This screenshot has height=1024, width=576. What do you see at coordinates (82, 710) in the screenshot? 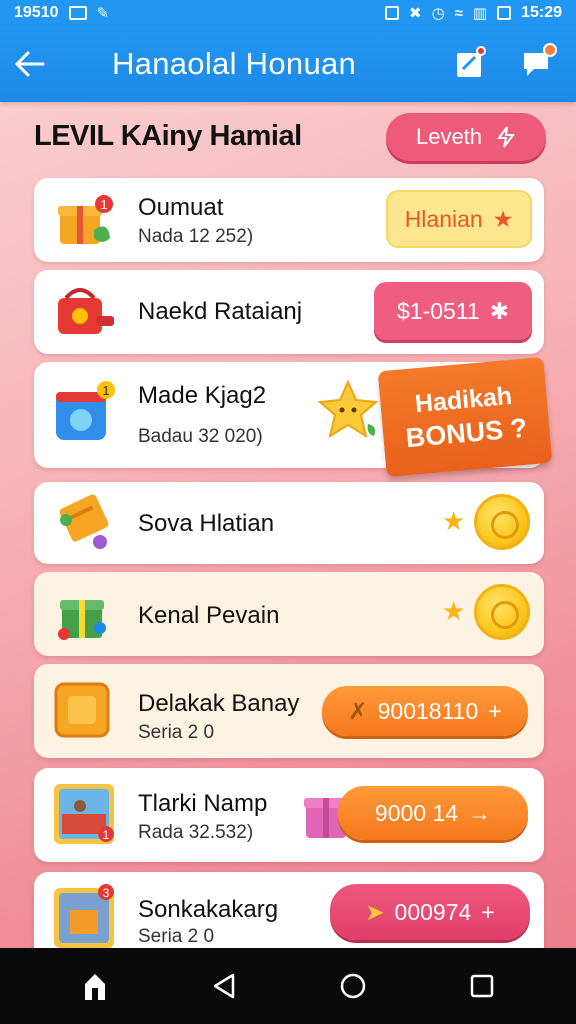
I see `gold-frame-icon` at bounding box center [82, 710].